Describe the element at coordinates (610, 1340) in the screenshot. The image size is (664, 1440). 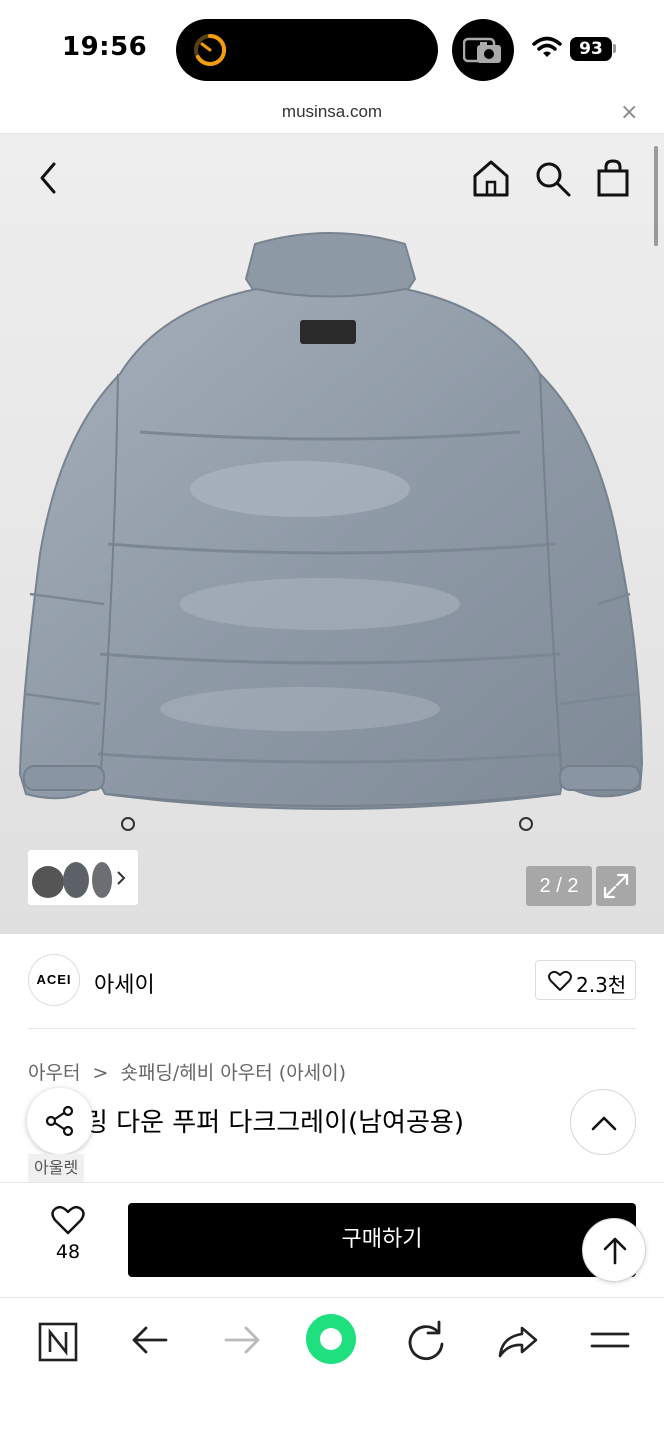
I see `menu-icon` at that location.